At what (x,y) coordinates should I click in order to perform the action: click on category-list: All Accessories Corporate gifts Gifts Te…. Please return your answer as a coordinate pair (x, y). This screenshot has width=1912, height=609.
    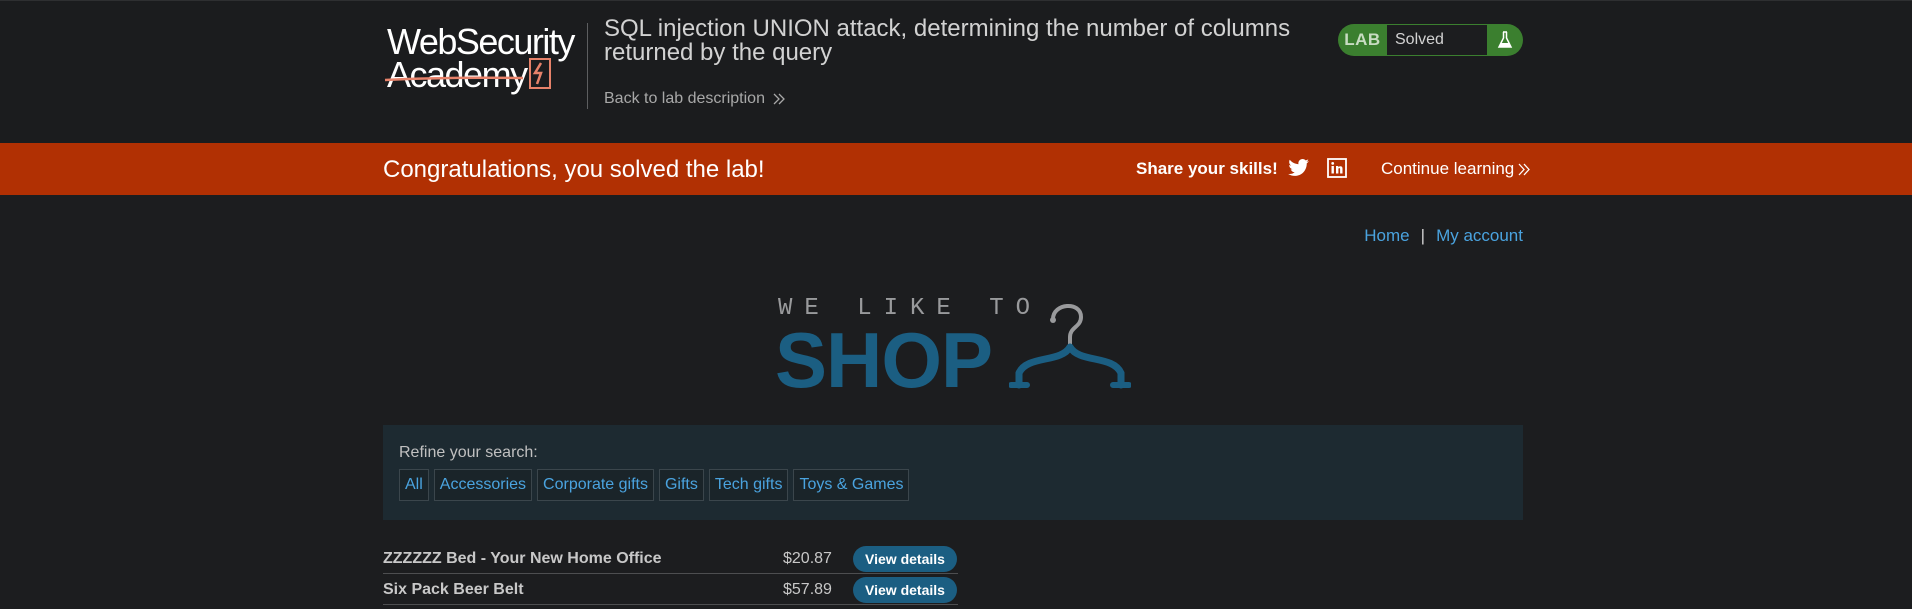
    Looking at the image, I should click on (654, 485).